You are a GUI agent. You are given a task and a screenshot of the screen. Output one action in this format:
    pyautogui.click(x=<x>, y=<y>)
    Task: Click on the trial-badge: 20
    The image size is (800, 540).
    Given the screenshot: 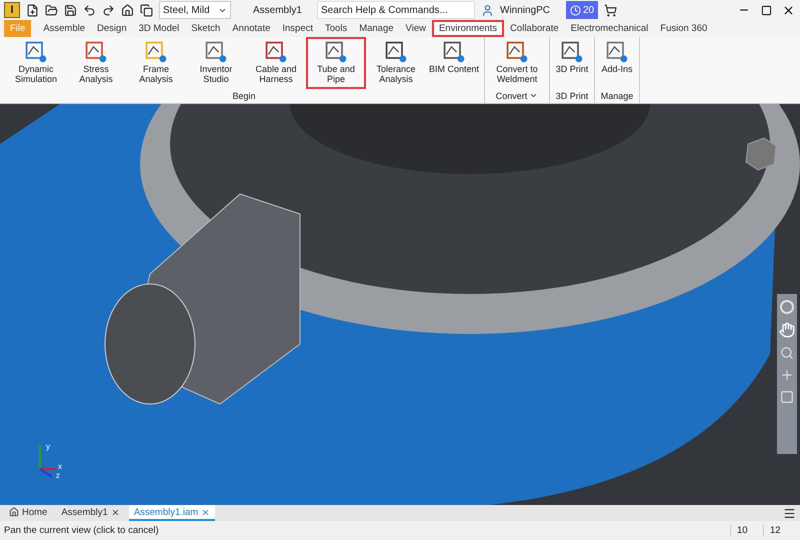 What is the action you would take?
    pyautogui.click(x=582, y=10)
    